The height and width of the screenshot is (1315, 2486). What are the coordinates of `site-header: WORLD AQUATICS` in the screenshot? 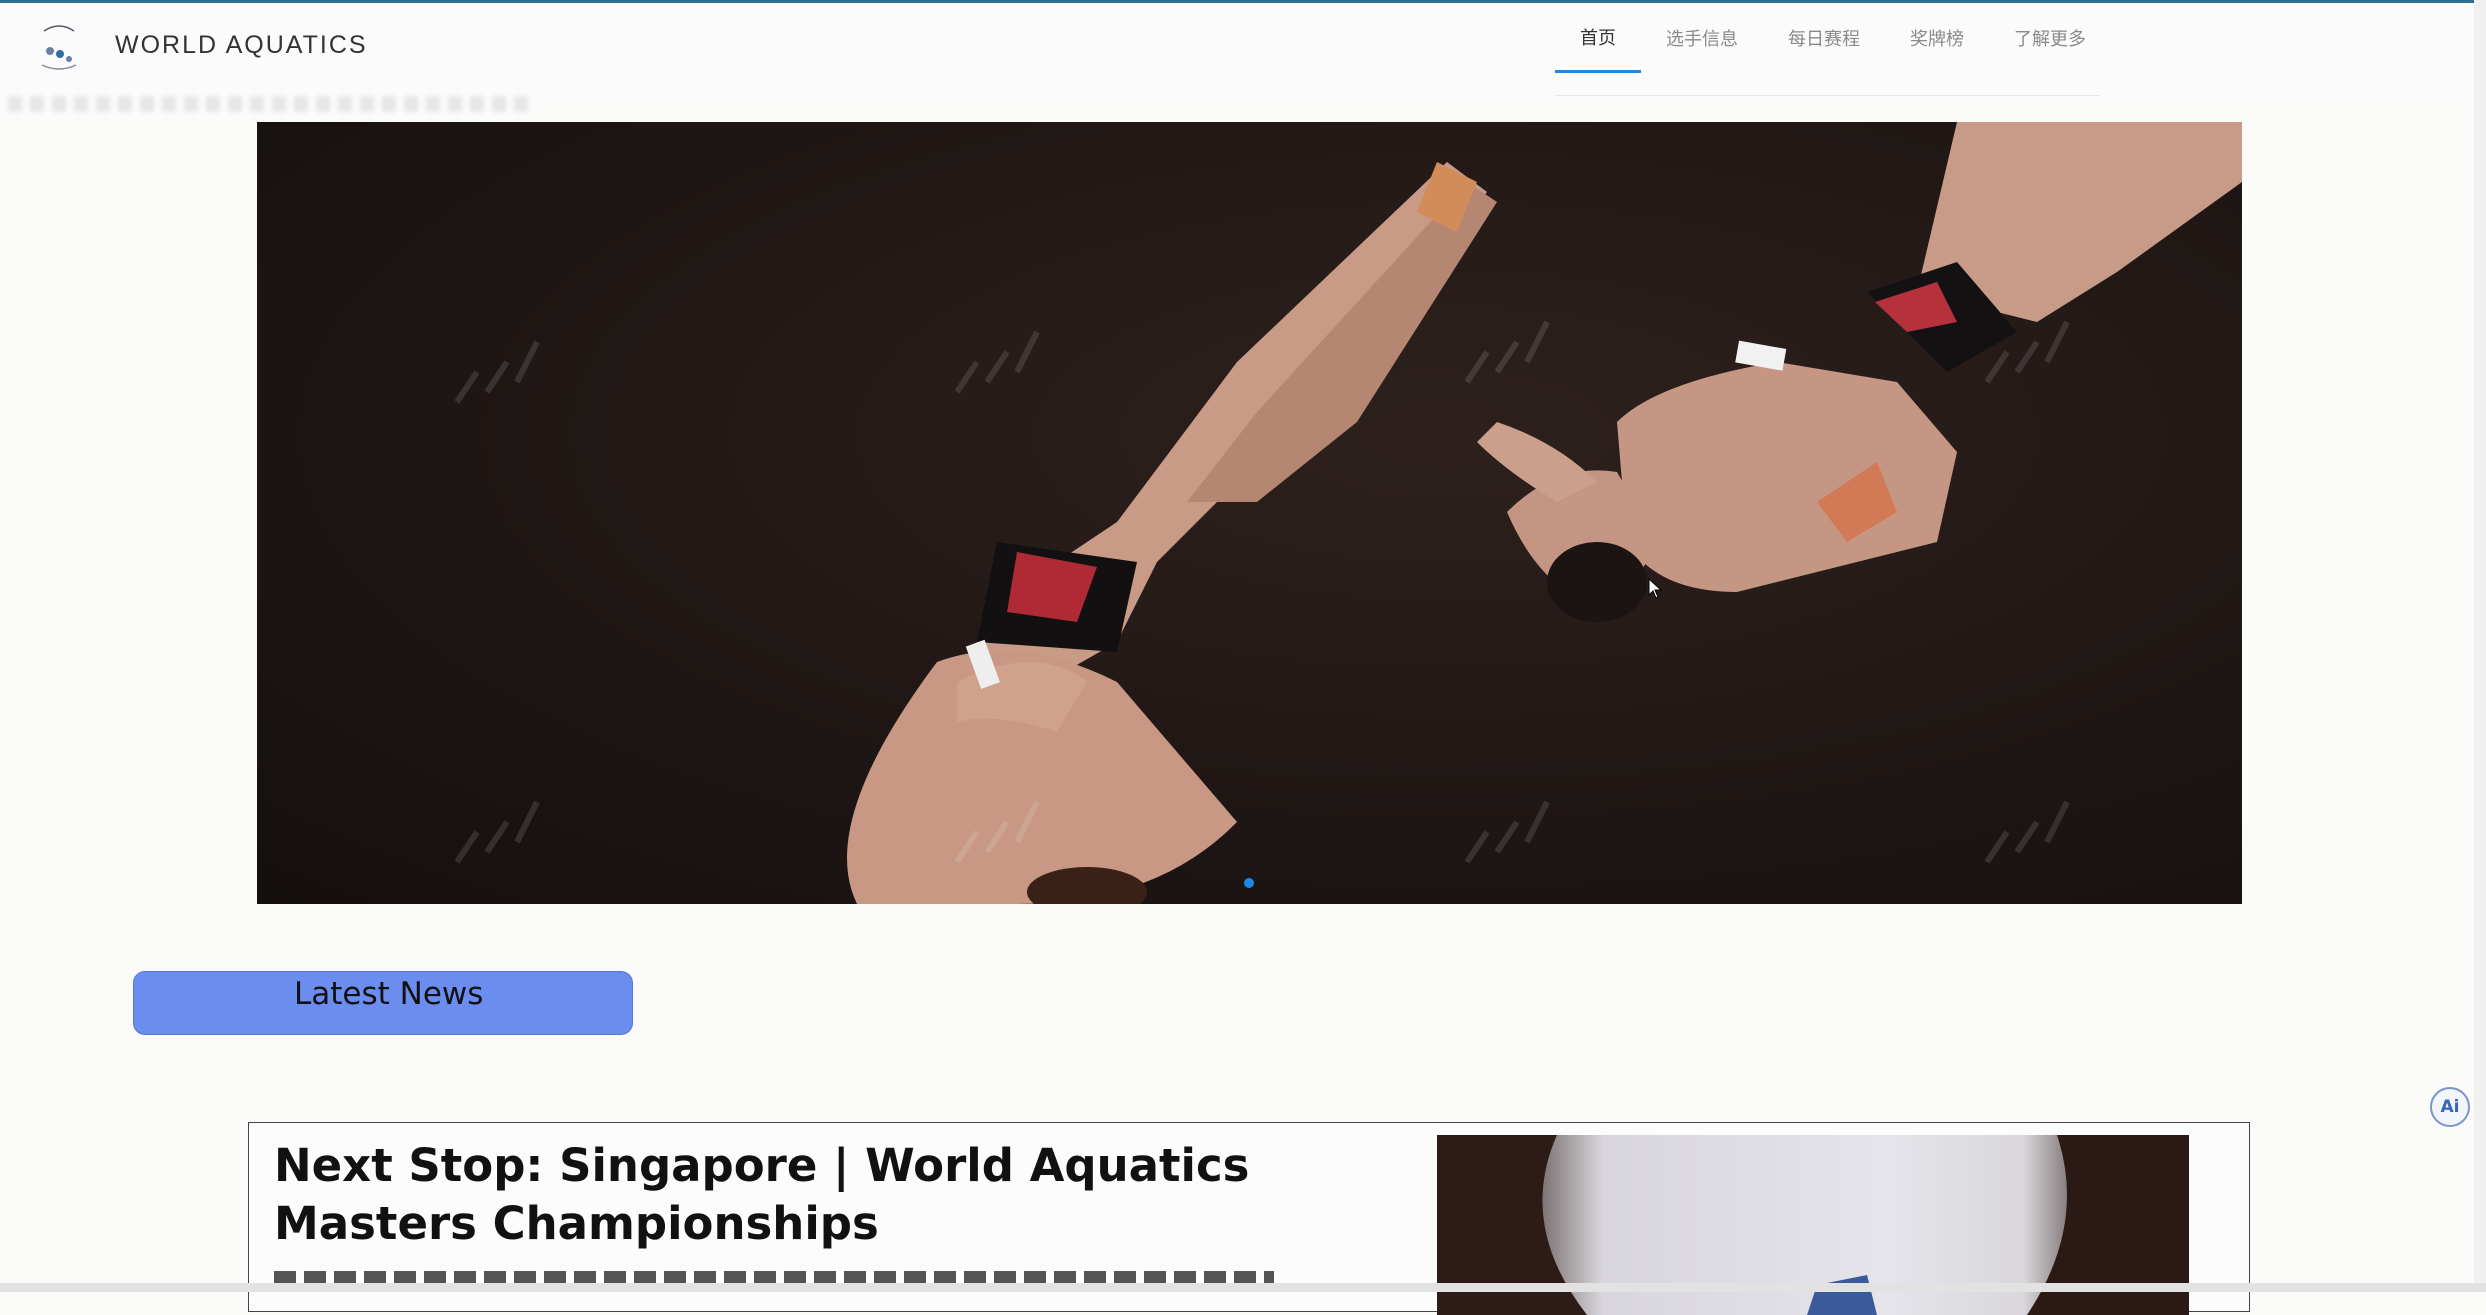 It's located at (1243, 57).